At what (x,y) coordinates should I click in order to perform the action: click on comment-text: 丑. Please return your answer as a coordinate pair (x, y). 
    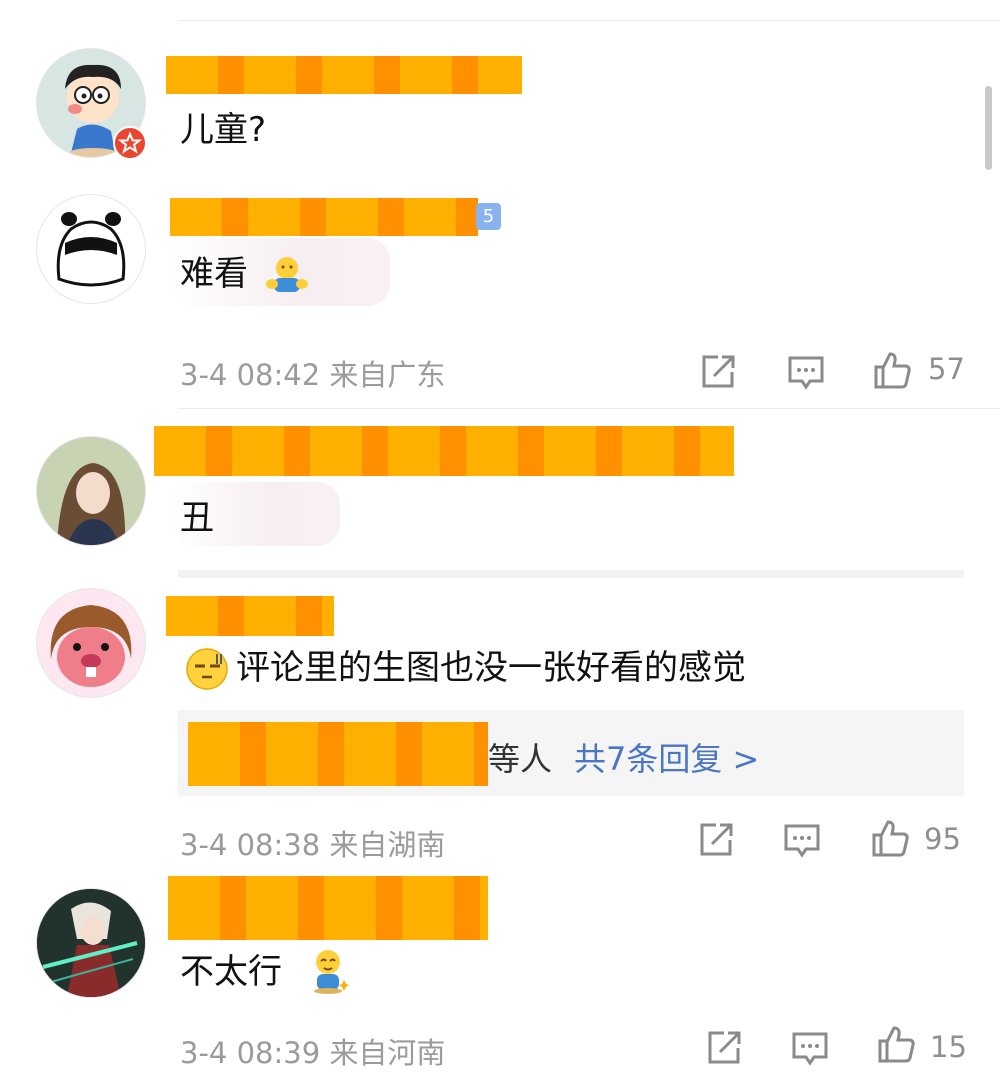
    Looking at the image, I should click on (197, 518).